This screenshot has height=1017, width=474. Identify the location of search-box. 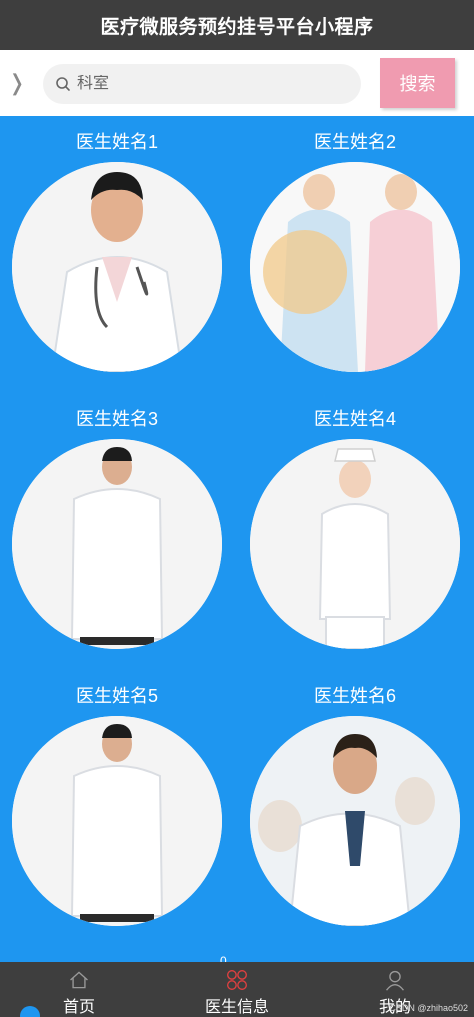
(202, 84).